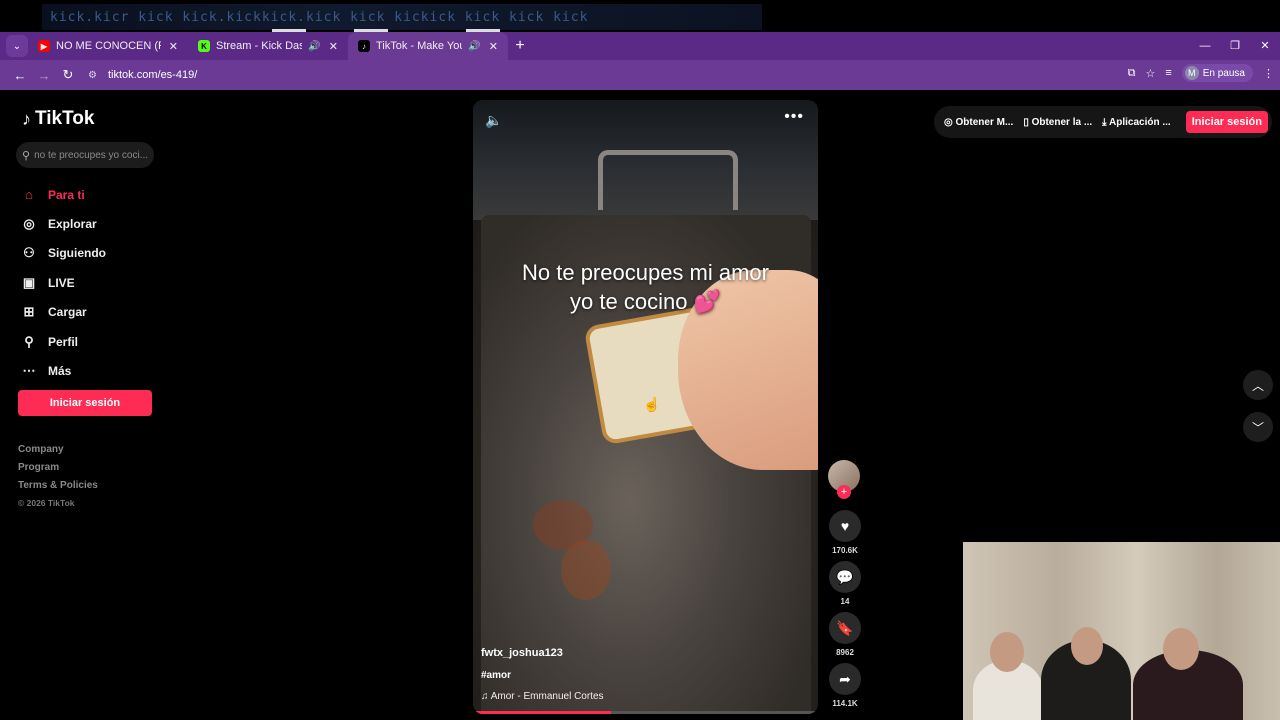 The height and width of the screenshot is (720, 1280). Describe the element at coordinates (58, 471) in the screenshot. I see `footer-link-program: Program` at that location.